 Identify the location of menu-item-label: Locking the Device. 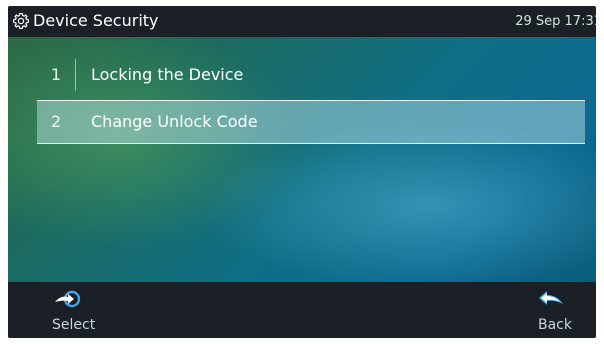
(167, 74).